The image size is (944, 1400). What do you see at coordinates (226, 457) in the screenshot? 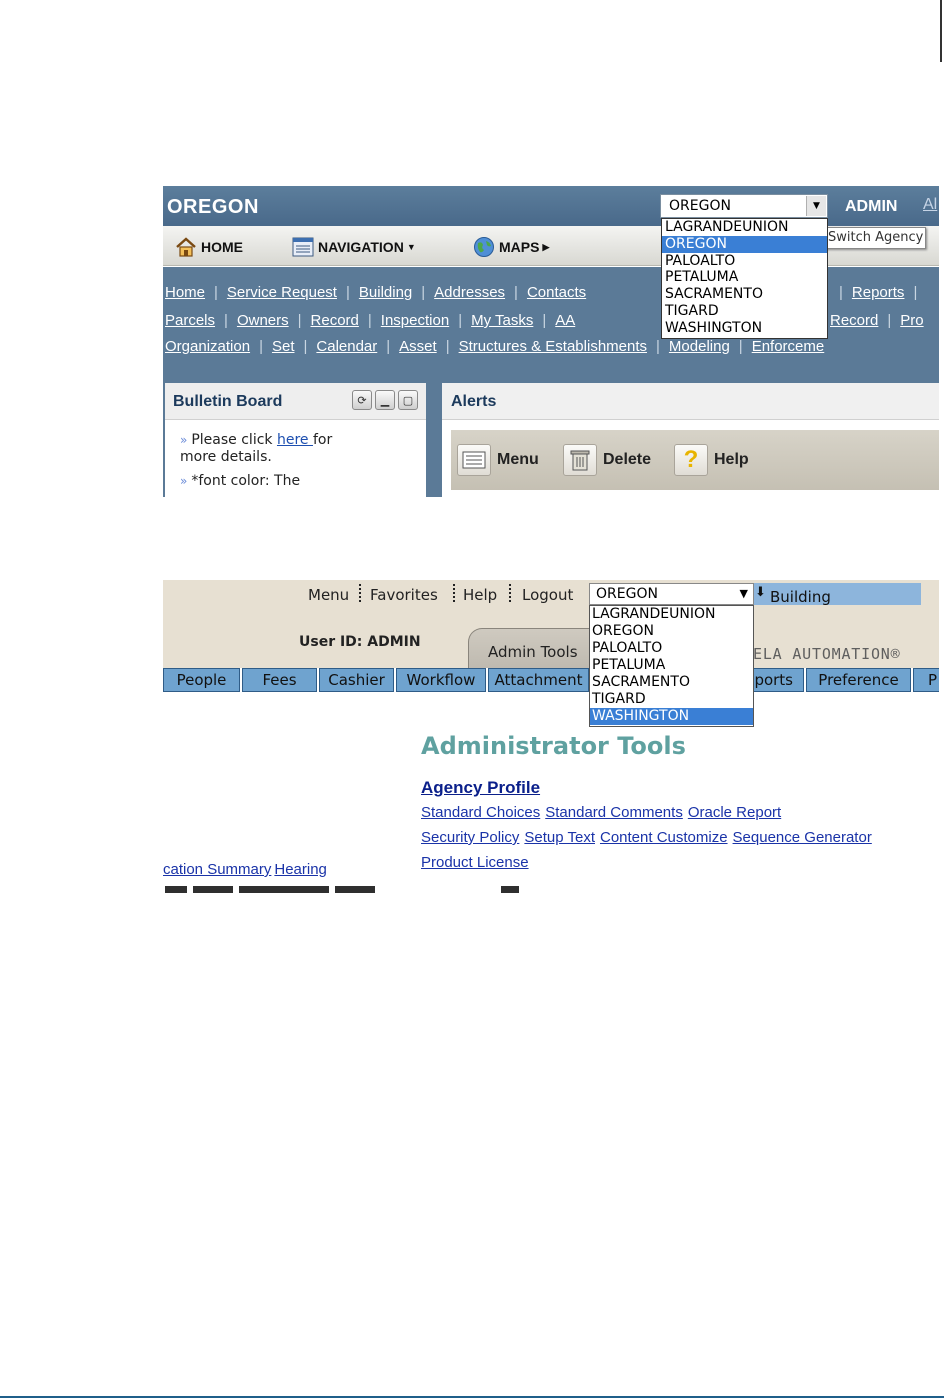
I see `bulletin-item-cont: more details.` at bounding box center [226, 457].